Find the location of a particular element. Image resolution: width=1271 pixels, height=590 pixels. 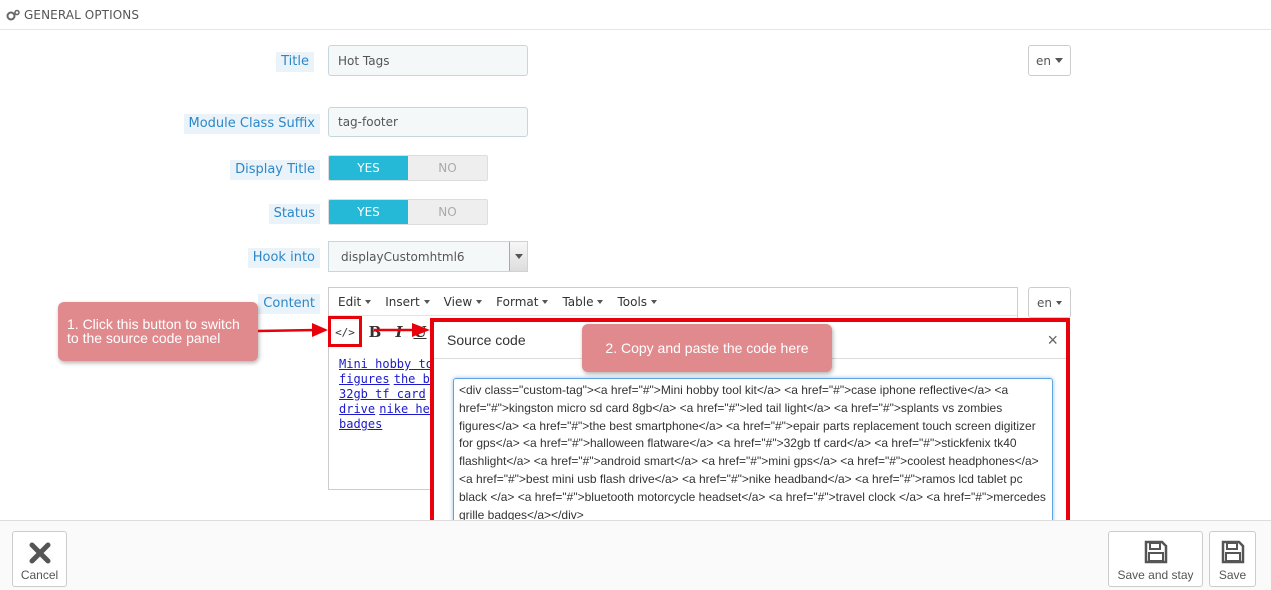

menu-format: Format is located at coordinates (522, 302).